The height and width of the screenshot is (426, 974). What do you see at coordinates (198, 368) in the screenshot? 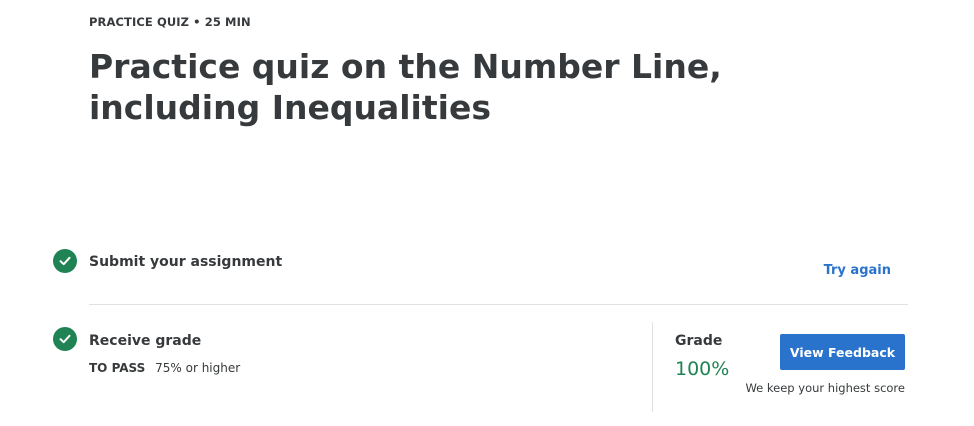
I see `pass-requirement-value: 75% or higher` at bounding box center [198, 368].